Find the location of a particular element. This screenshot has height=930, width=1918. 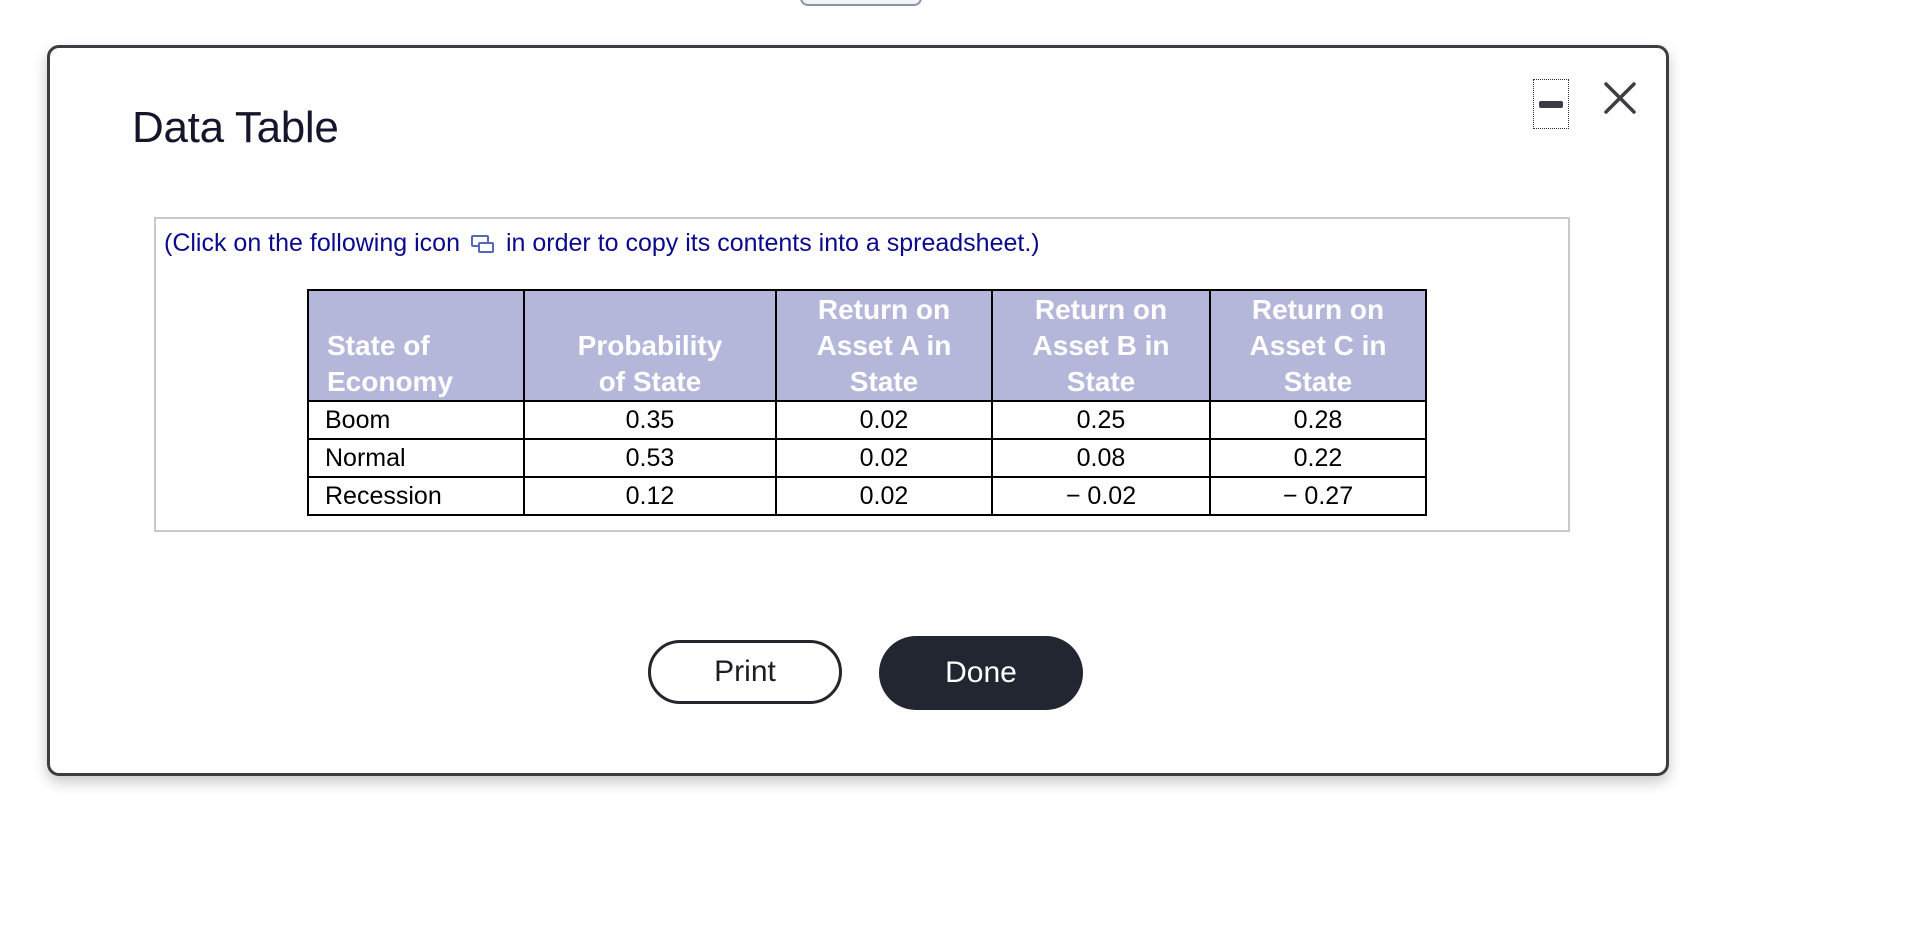

header-return-asset-b: Return on Asset B in State is located at coordinates (1101, 345).